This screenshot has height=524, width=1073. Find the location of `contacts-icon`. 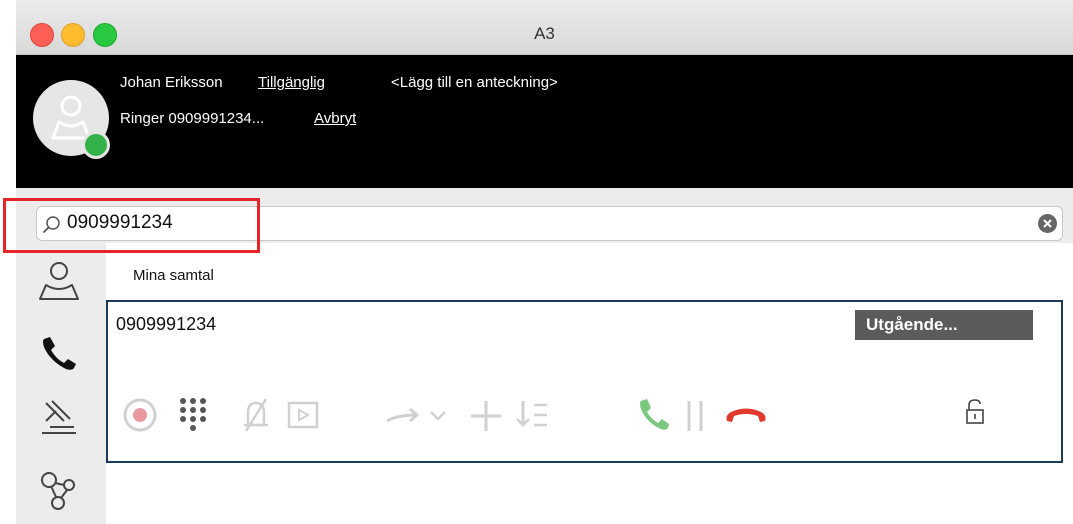

contacts-icon is located at coordinates (59, 282).